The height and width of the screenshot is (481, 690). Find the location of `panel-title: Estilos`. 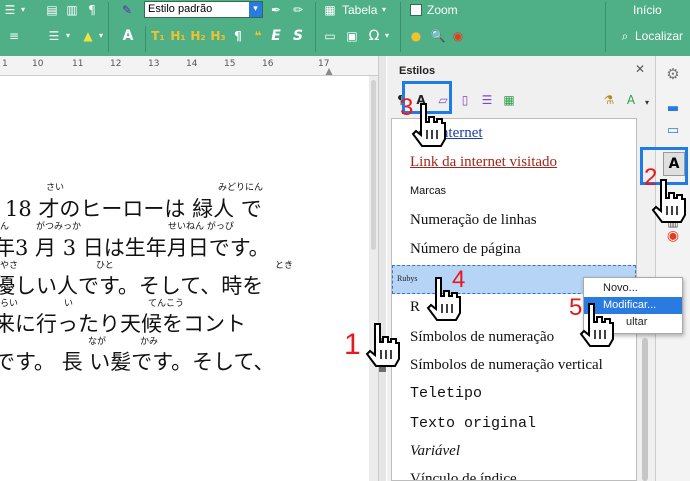

panel-title: Estilos is located at coordinates (417, 71).